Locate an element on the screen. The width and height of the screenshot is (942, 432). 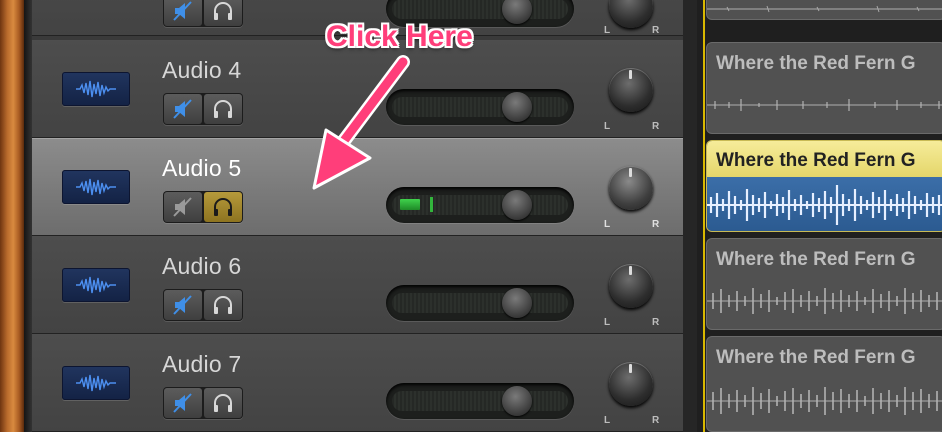
track-name: Audio 6 is located at coordinates (201, 266).